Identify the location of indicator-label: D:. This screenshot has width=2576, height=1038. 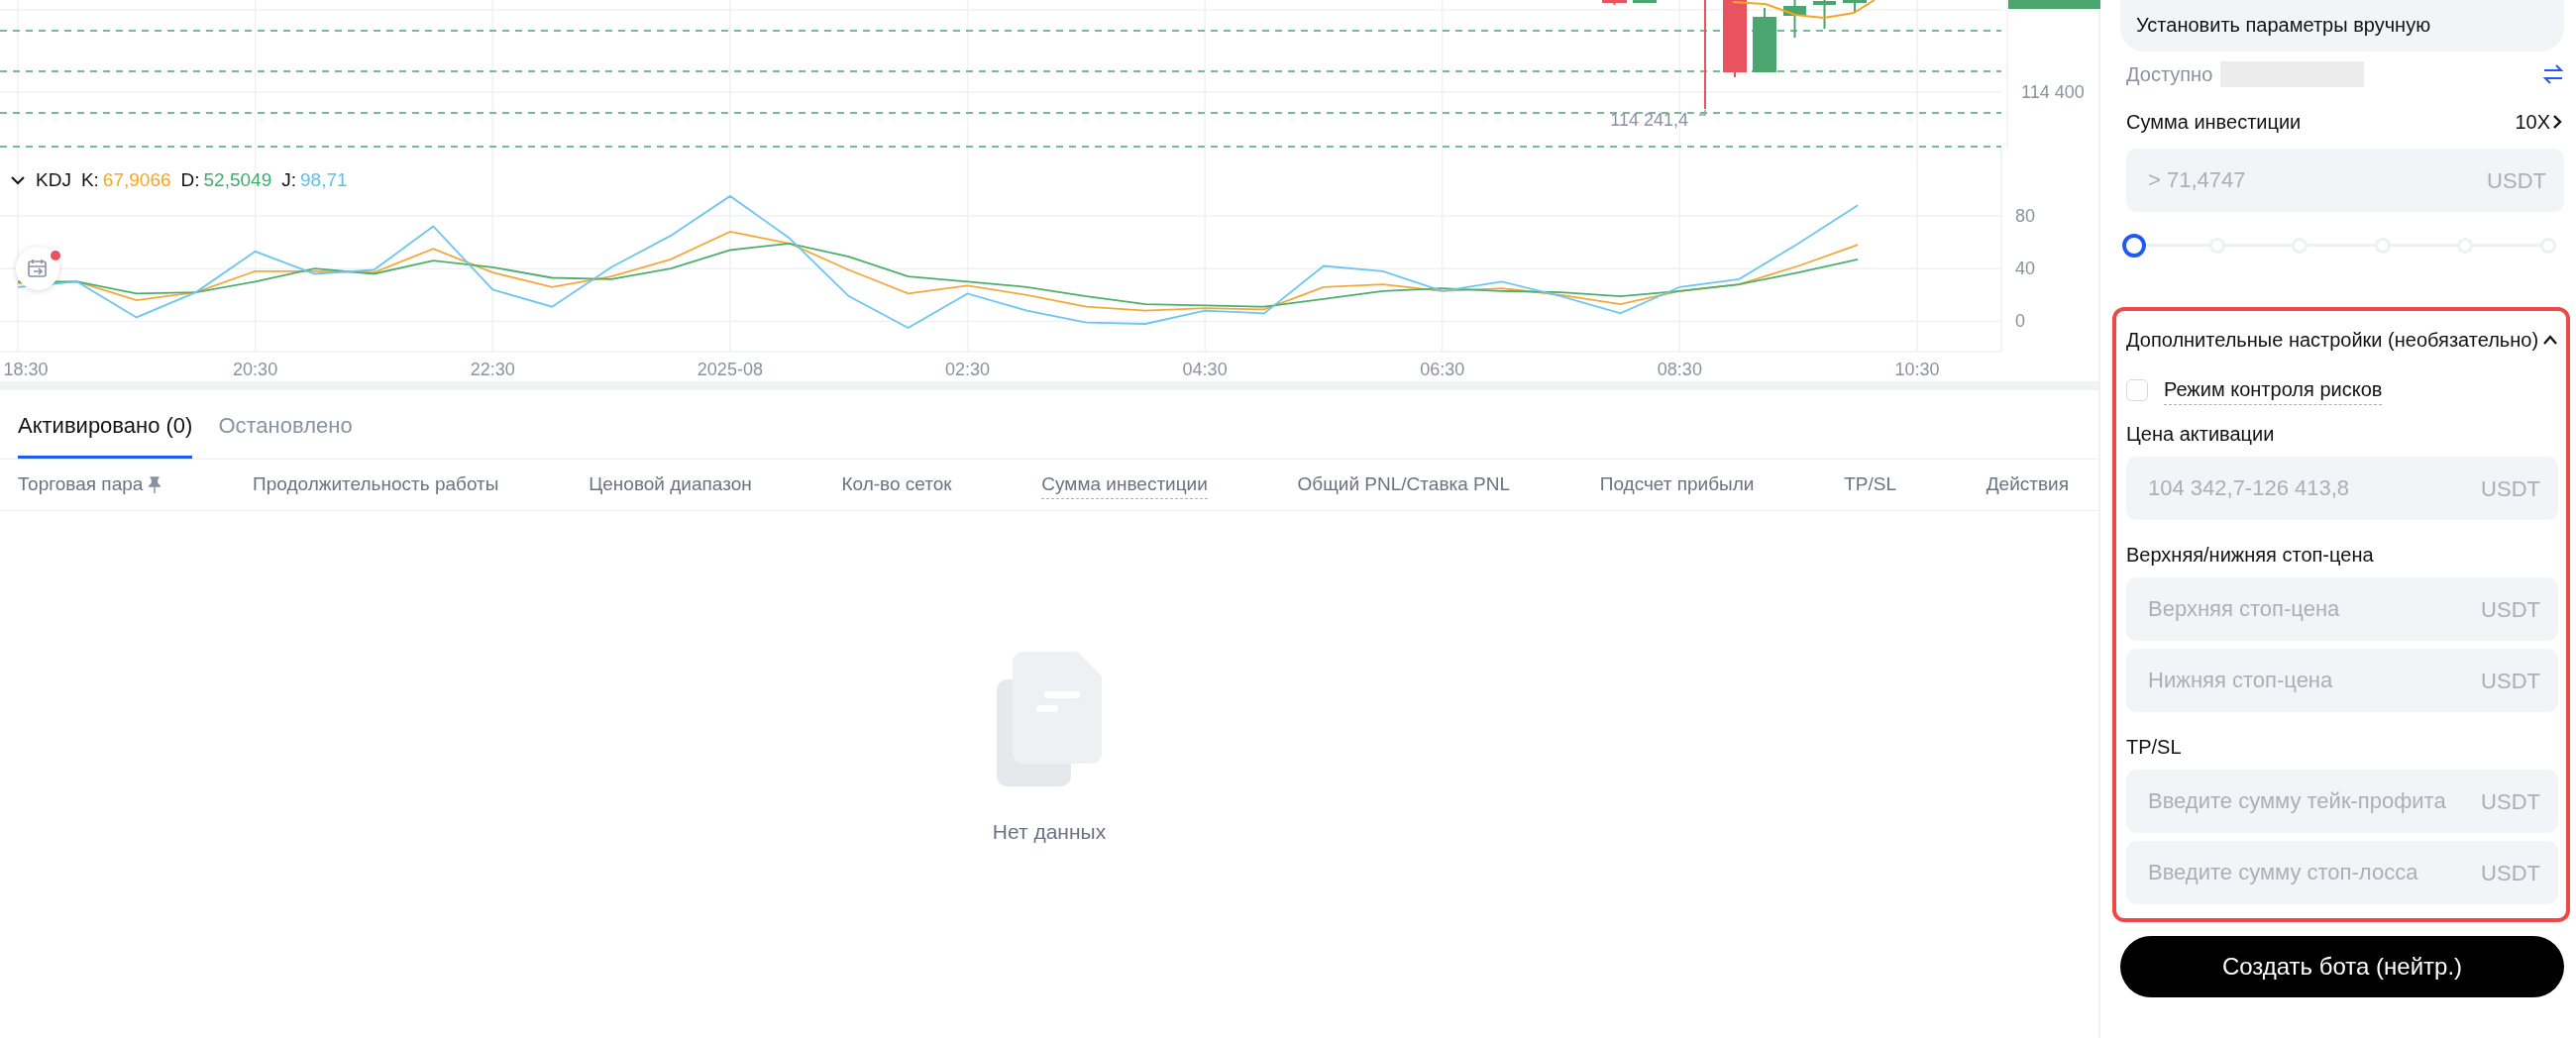
(190, 180).